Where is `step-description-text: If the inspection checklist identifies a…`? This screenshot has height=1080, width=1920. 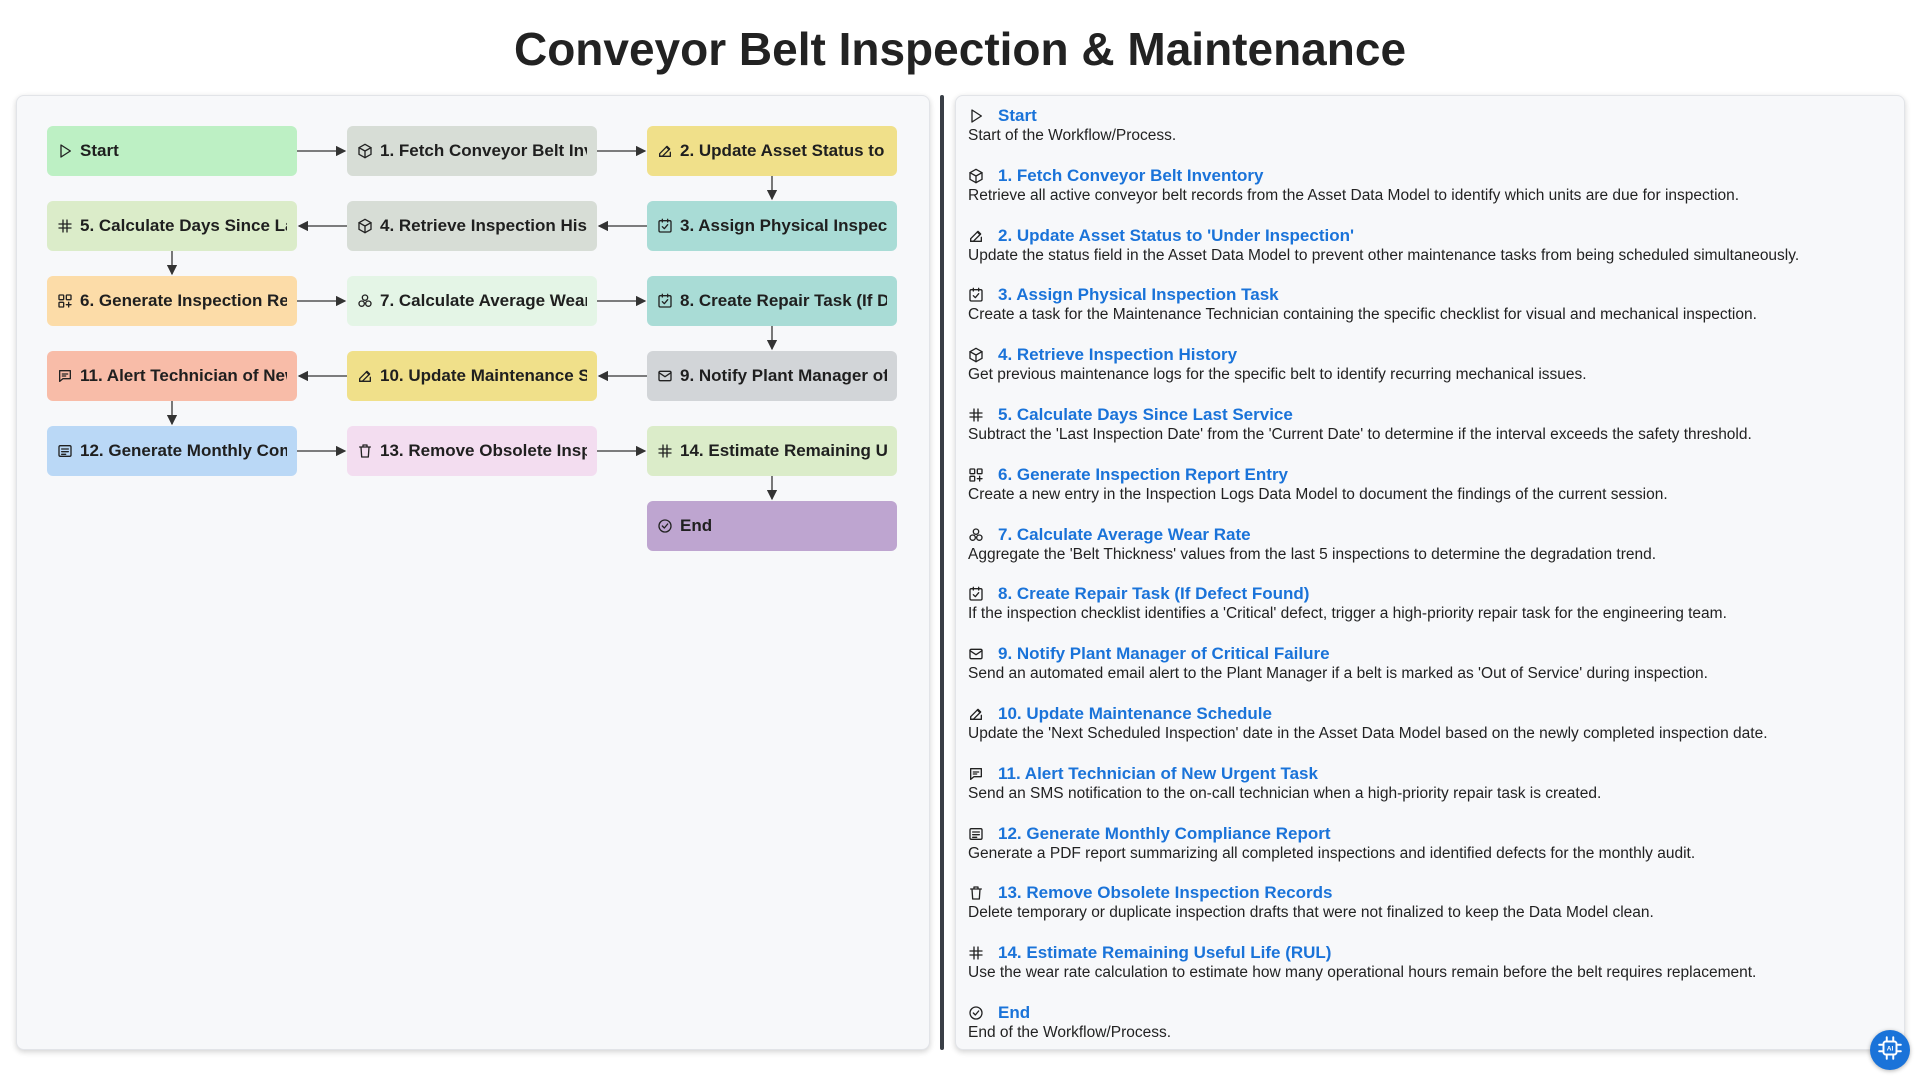
step-description-text: If the inspection checklist identifies a… is located at coordinates (1347, 614).